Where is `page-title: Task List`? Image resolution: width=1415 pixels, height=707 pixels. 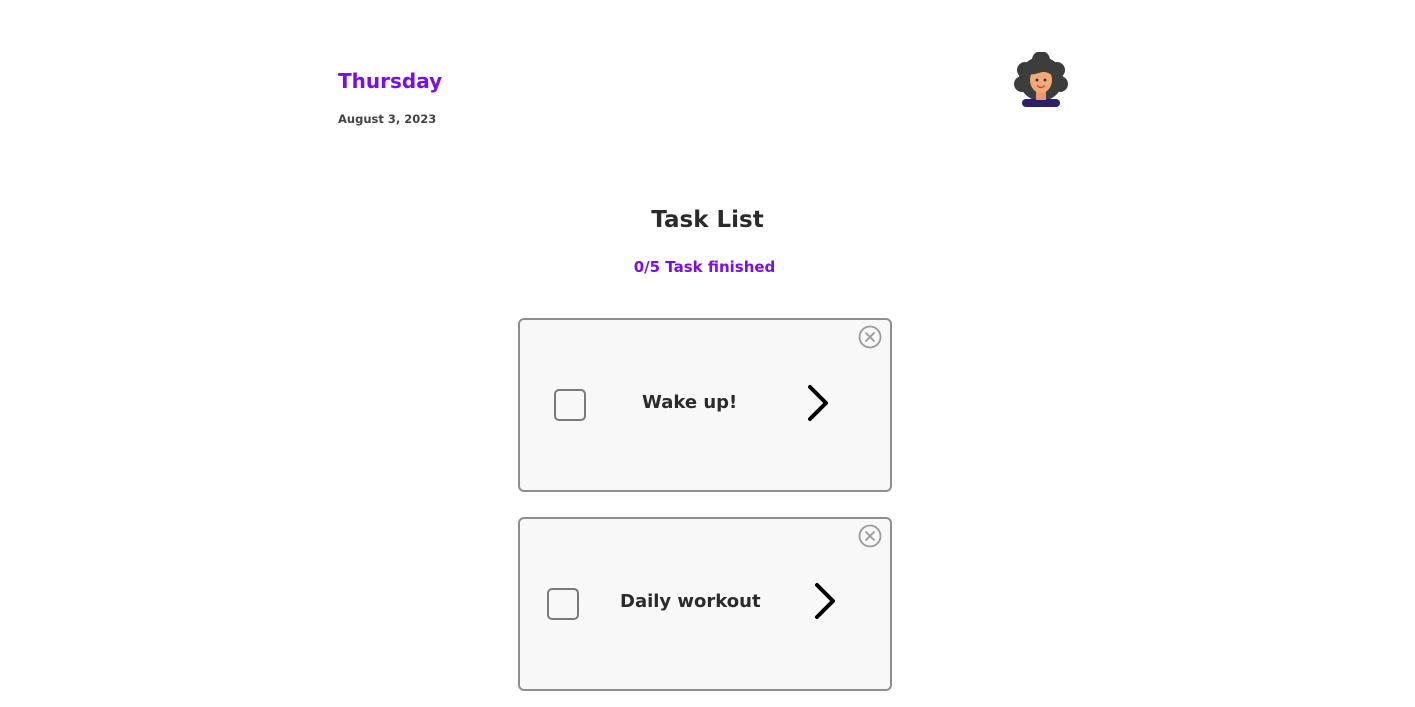 page-title: Task List is located at coordinates (707, 220).